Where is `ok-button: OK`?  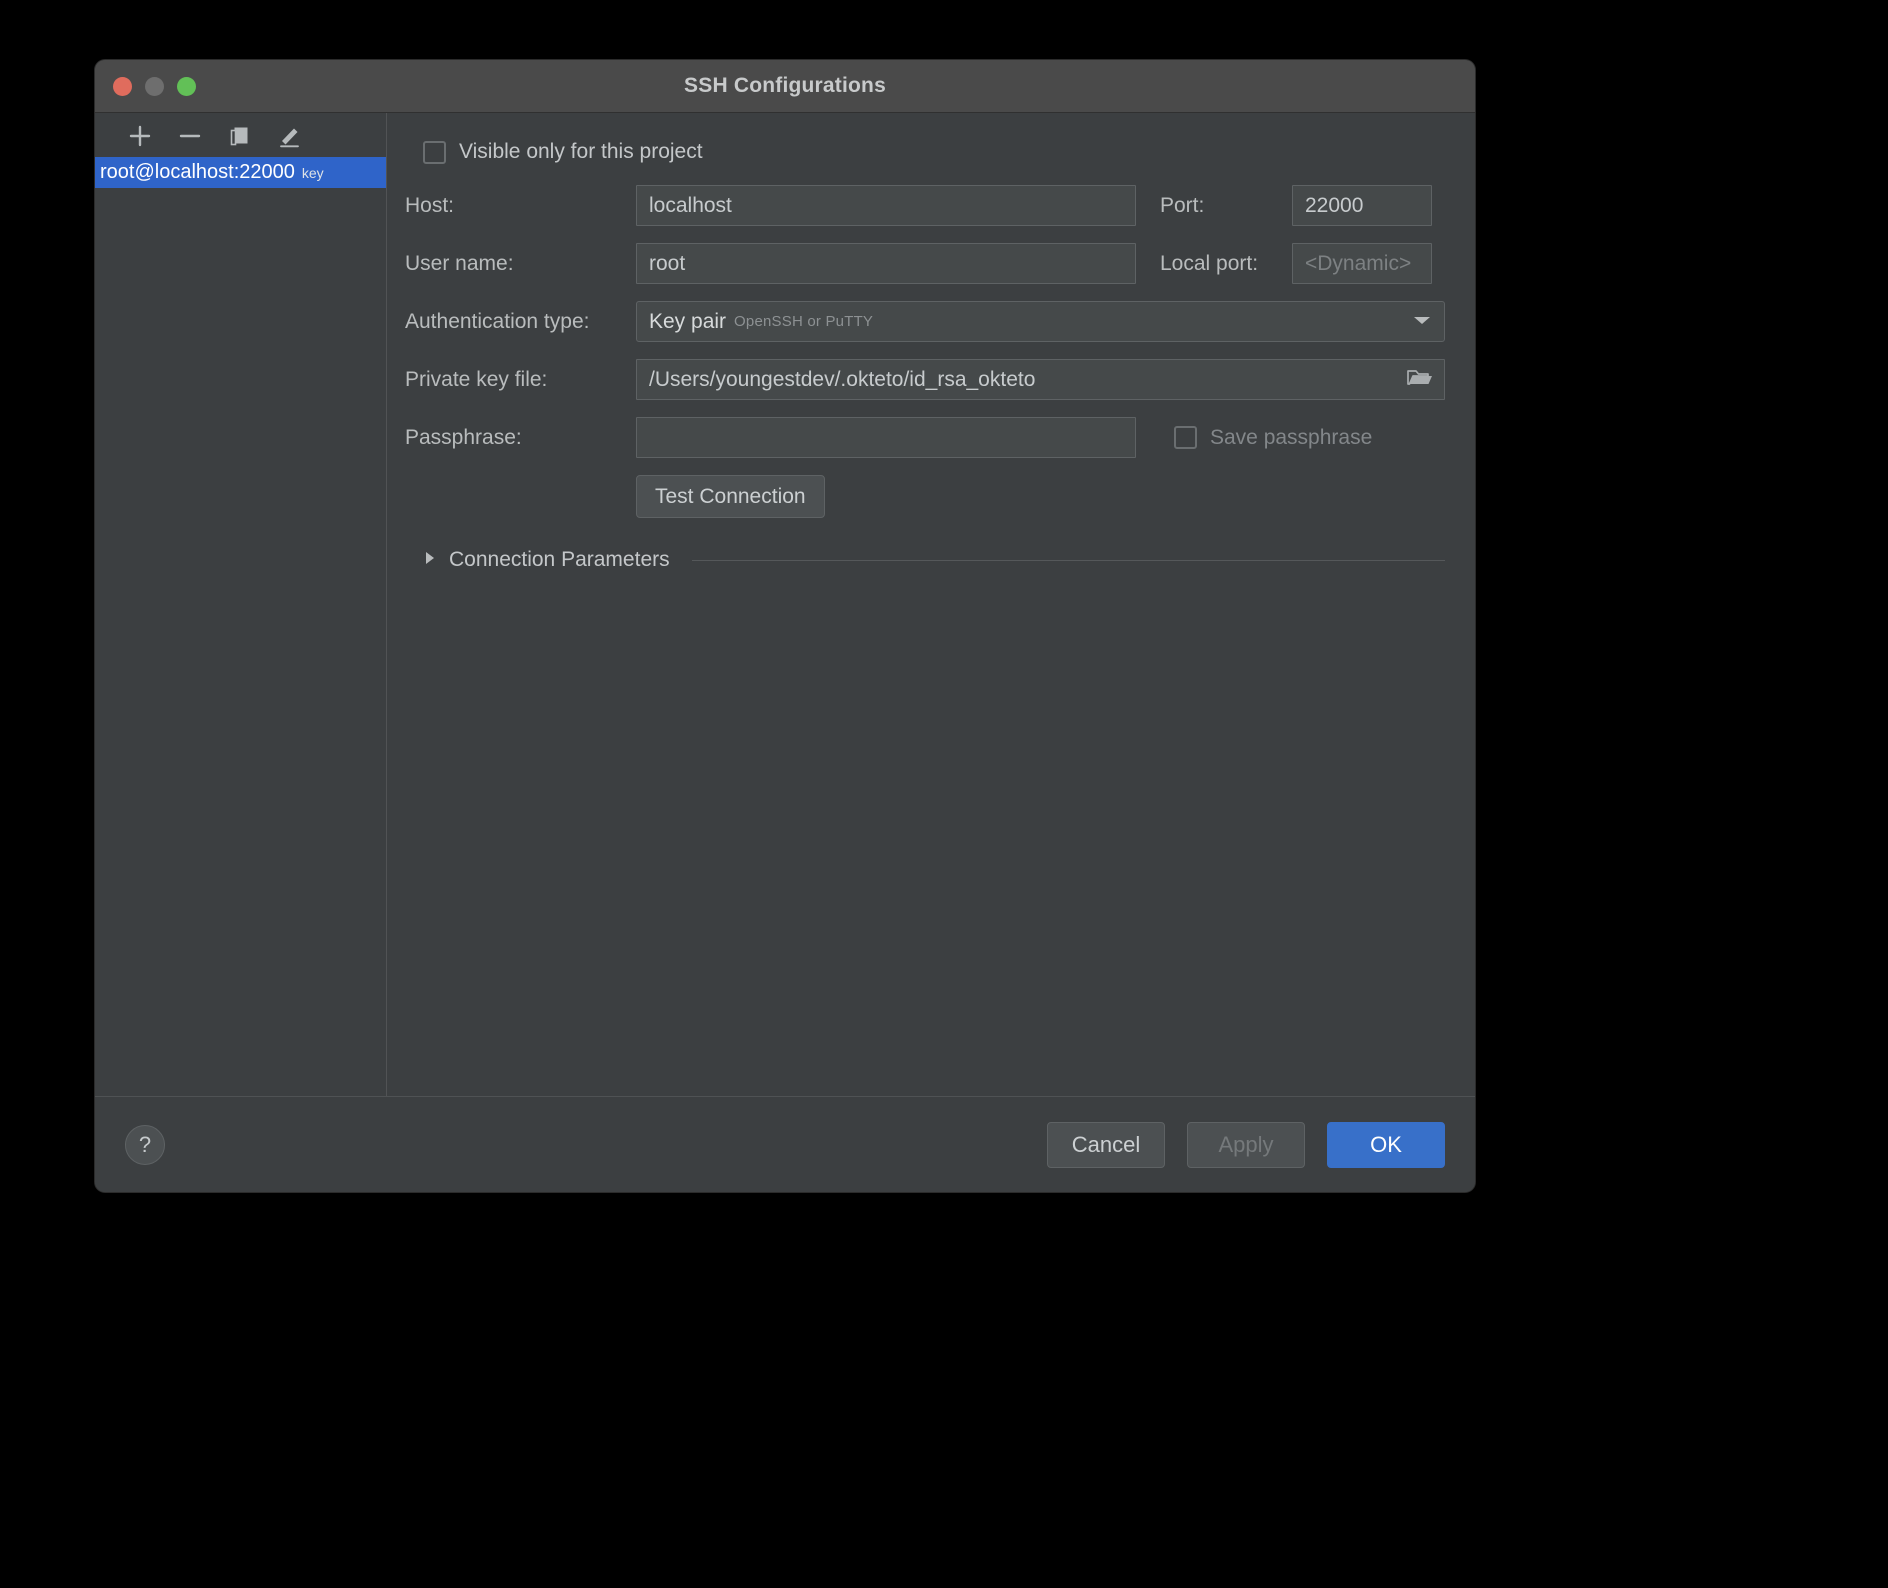
ok-button: OK is located at coordinates (1386, 1144).